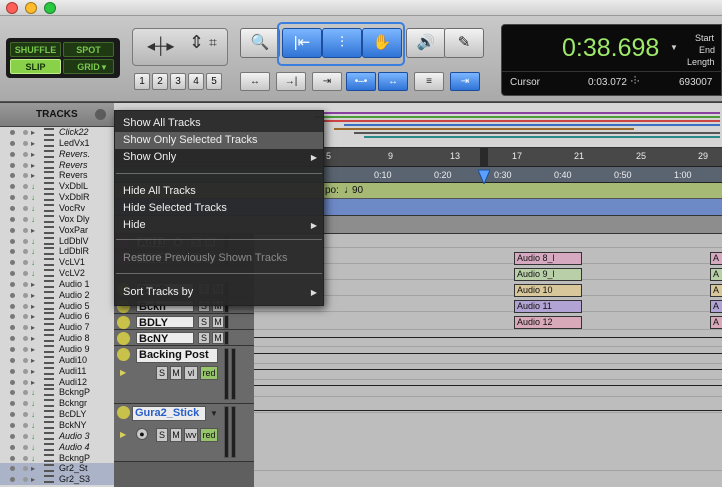  Describe the element at coordinates (57, 143) in the screenshot. I see `track-list-item: ▸ LedVx1` at that location.